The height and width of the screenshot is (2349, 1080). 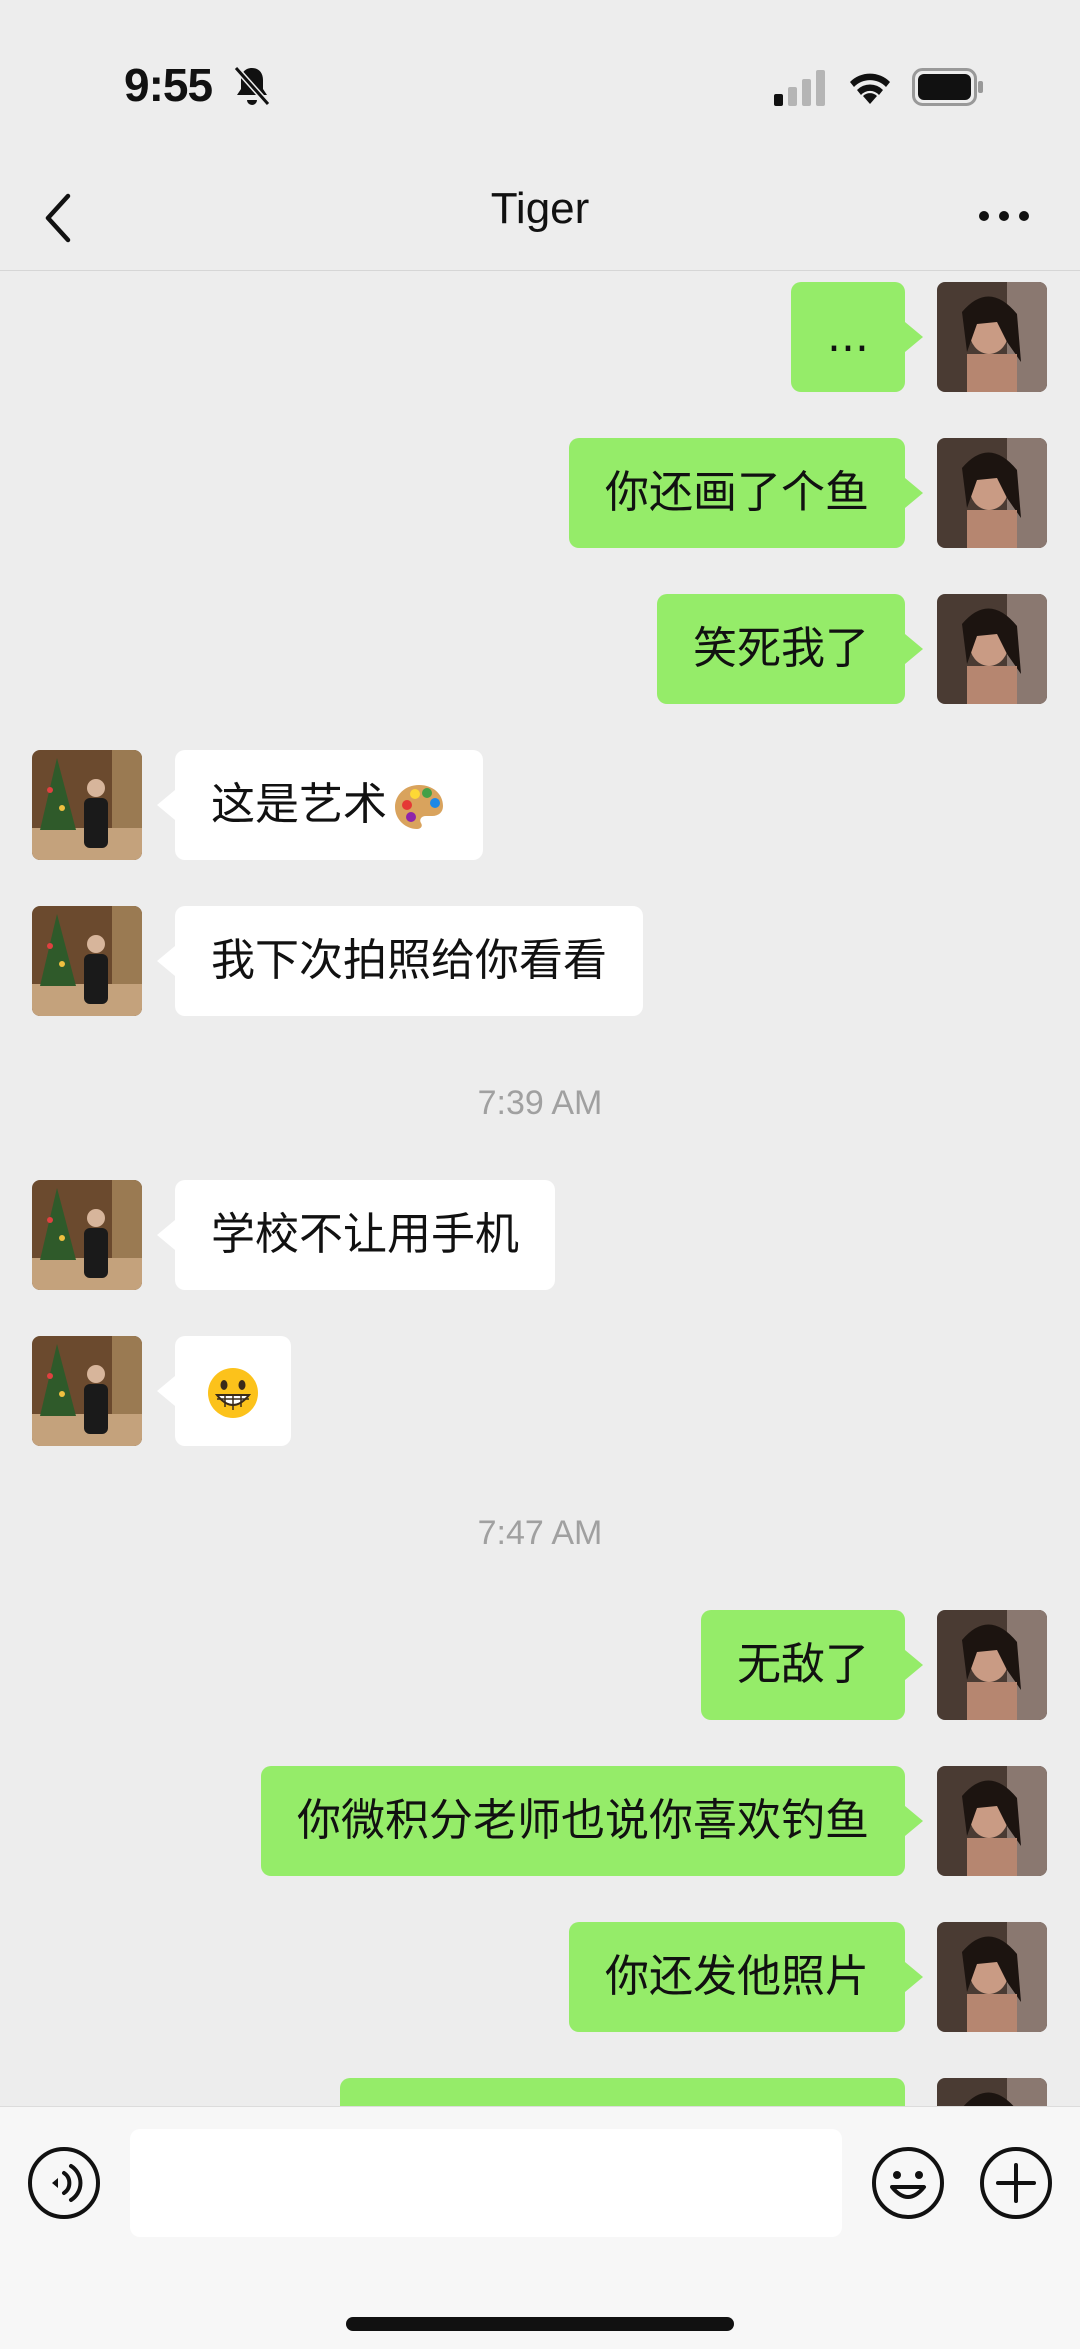 I want to click on home-indicator, so click(x=540, y=2324).